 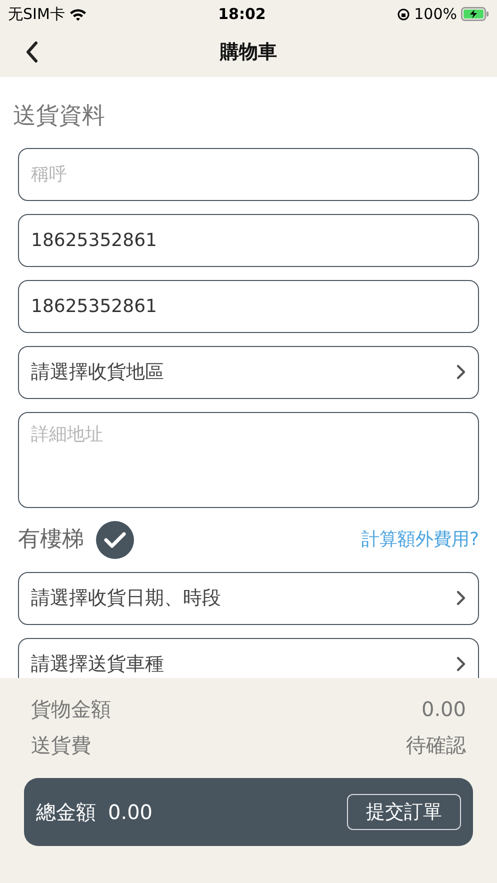 I want to click on summary-value: 待確認, so click(x=436, y=745).